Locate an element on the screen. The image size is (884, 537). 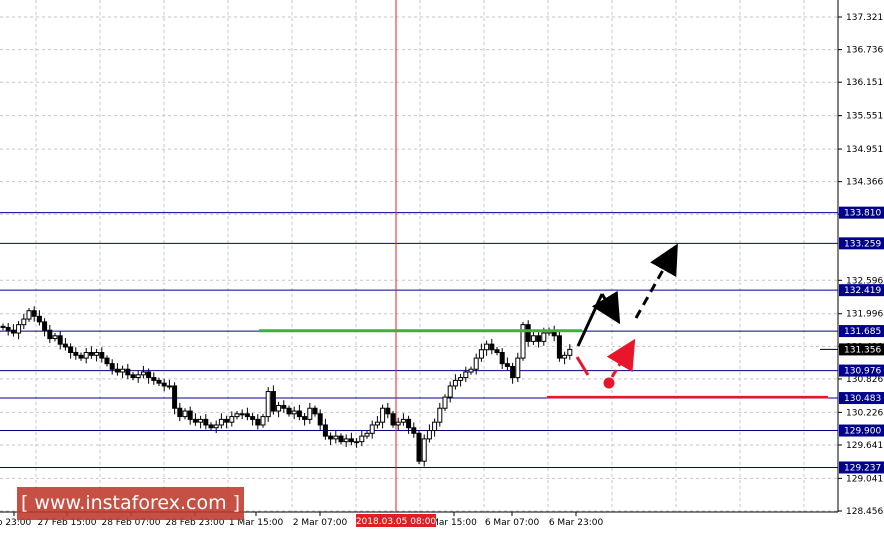
level-tag-label: 129.237 is located at coordinates (862, 468).